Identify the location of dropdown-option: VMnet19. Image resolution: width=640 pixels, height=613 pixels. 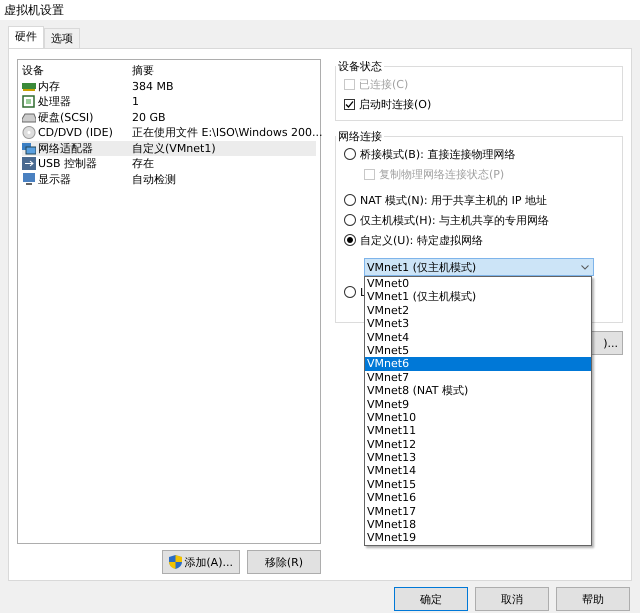
(478, 538).